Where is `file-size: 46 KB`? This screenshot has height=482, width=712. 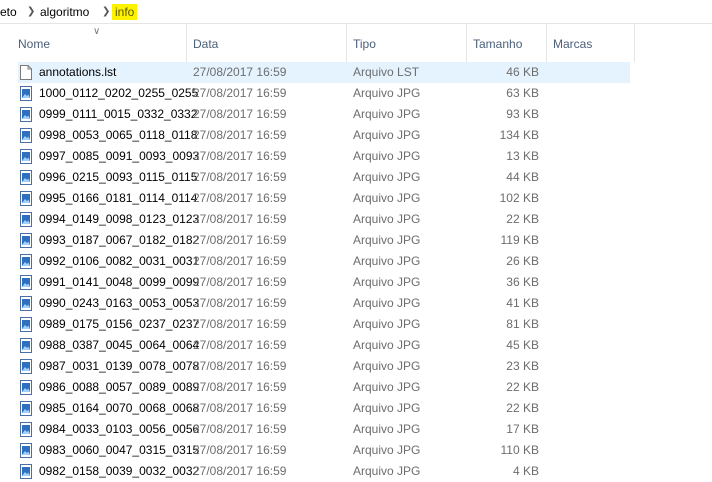
file-size: 46 KB is located at coordinates (522, 72).